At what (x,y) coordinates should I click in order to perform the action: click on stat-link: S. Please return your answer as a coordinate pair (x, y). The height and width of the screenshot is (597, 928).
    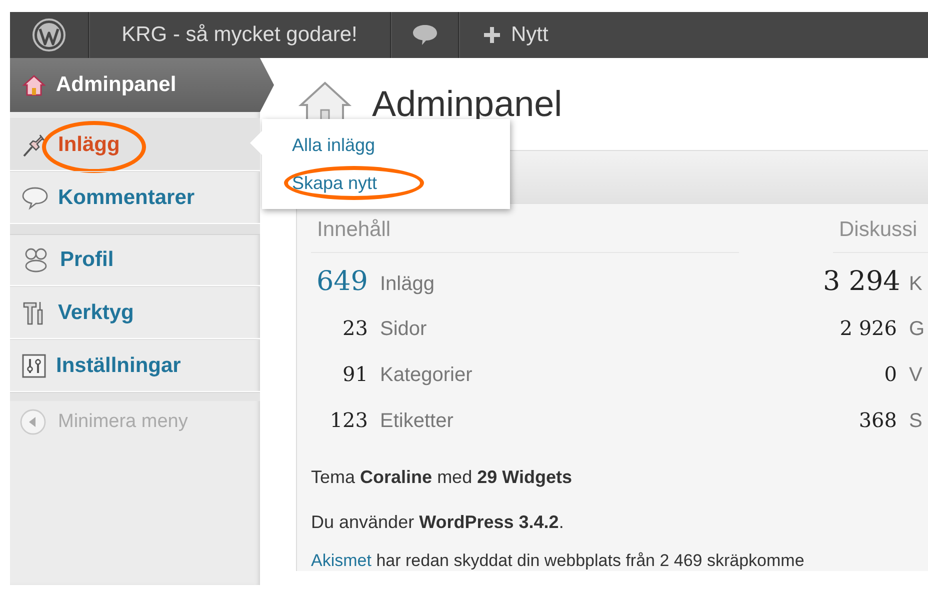
    Looking at the image, I should click on (915, 421).